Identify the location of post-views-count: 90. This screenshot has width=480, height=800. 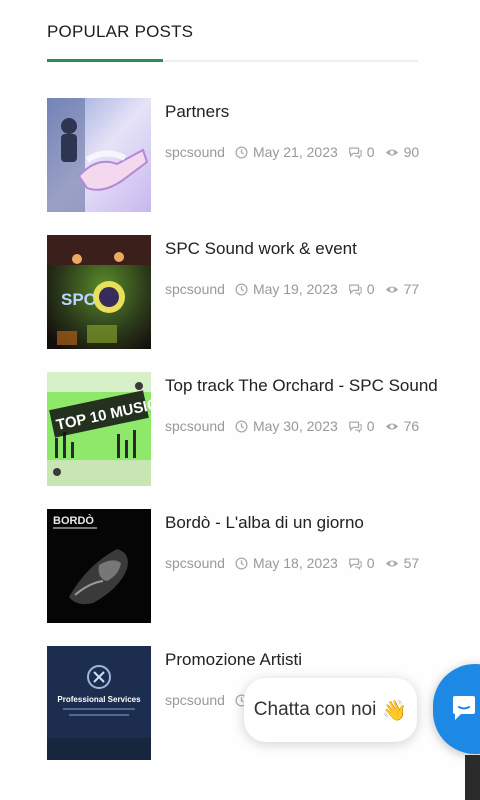
(411, 152).